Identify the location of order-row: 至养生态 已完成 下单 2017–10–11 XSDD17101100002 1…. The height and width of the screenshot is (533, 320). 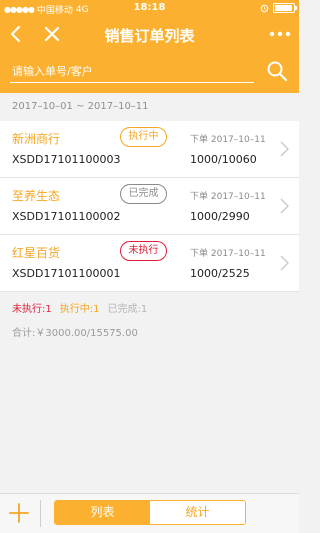
(149, 206).